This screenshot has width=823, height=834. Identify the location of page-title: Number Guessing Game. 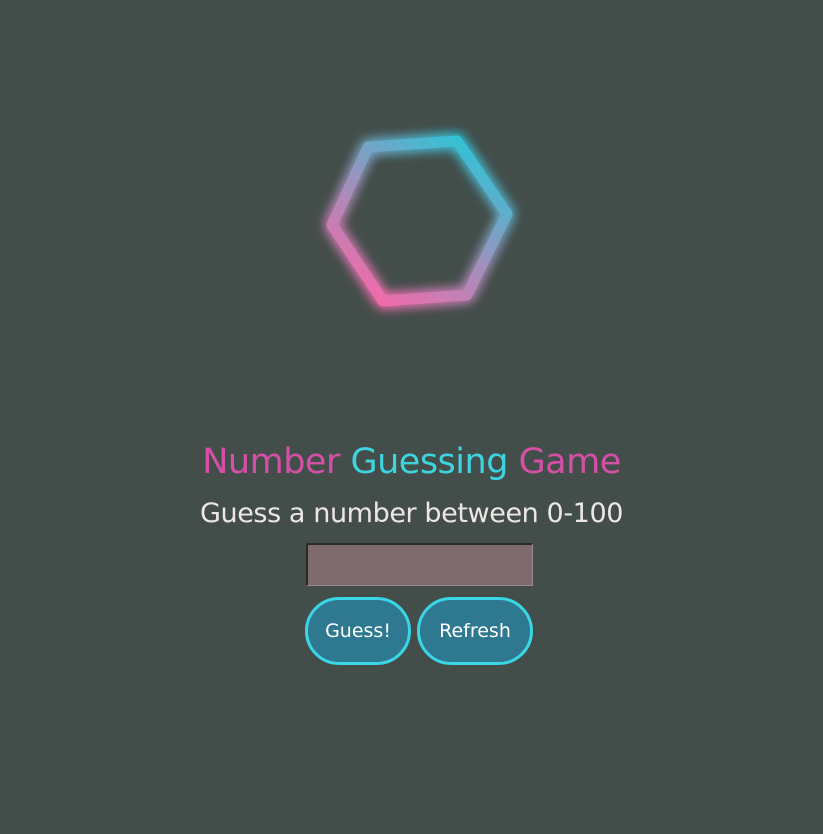
(411, 462).